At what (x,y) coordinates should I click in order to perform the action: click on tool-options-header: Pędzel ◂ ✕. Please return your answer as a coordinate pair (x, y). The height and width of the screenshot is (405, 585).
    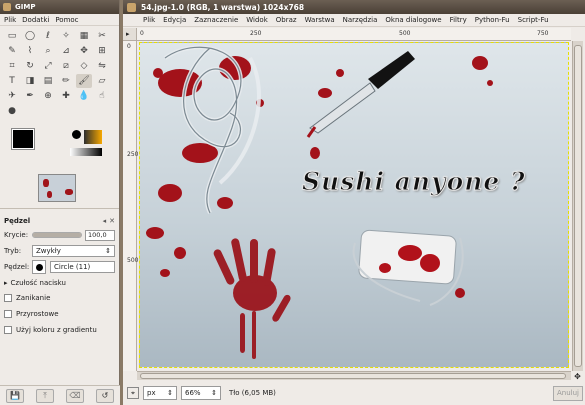
    Looking at the image, I should click on (59, 221).